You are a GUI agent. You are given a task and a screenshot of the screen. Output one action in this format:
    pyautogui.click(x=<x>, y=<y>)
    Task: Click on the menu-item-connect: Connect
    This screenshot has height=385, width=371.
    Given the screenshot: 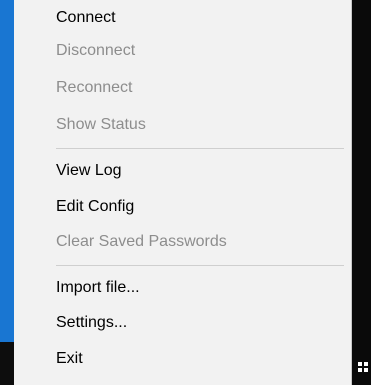 What is the action you would take?
    pyautogui.click(x=182, y=18)
    